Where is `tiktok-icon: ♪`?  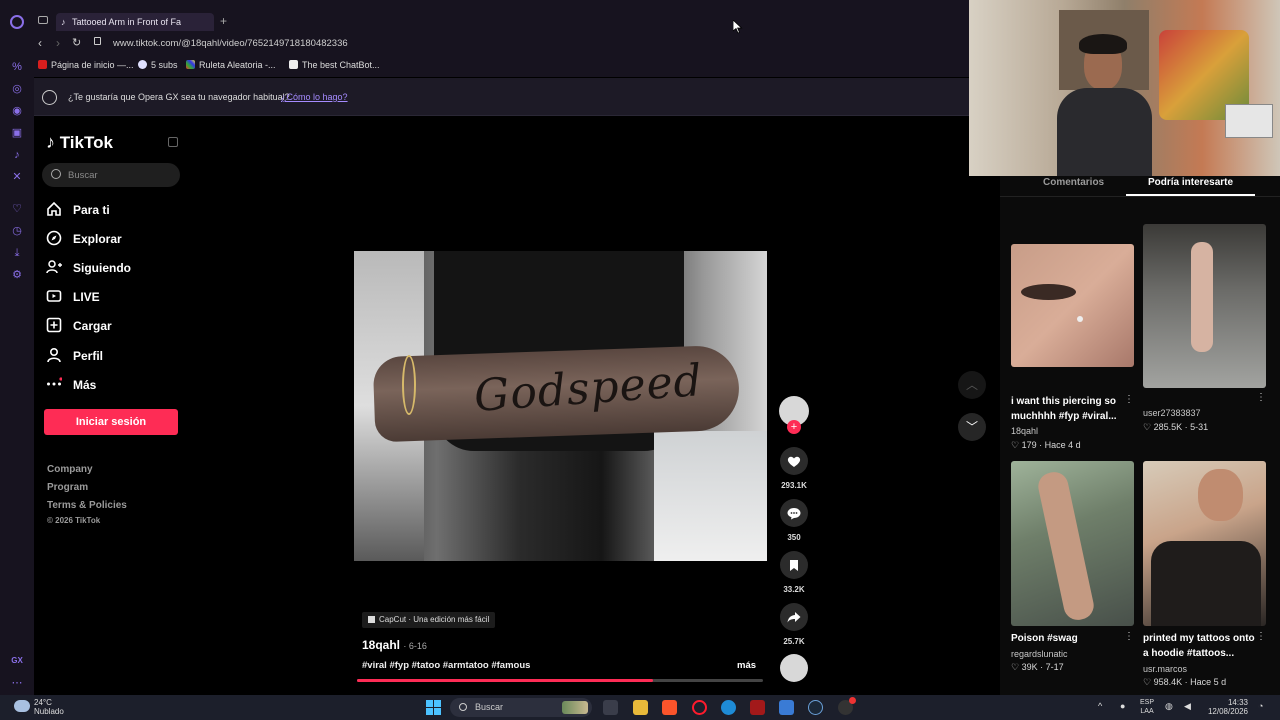
tiktok-icon: ♪ is located at coordinates (17, 155).